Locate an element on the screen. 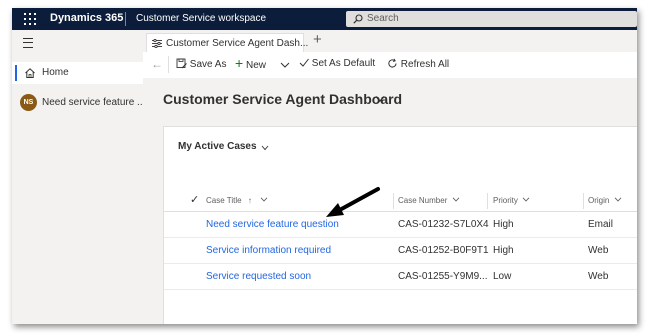 The height and width of the screenshot is (334, 650). column-label: Priority is located at coordinates (505, 200).